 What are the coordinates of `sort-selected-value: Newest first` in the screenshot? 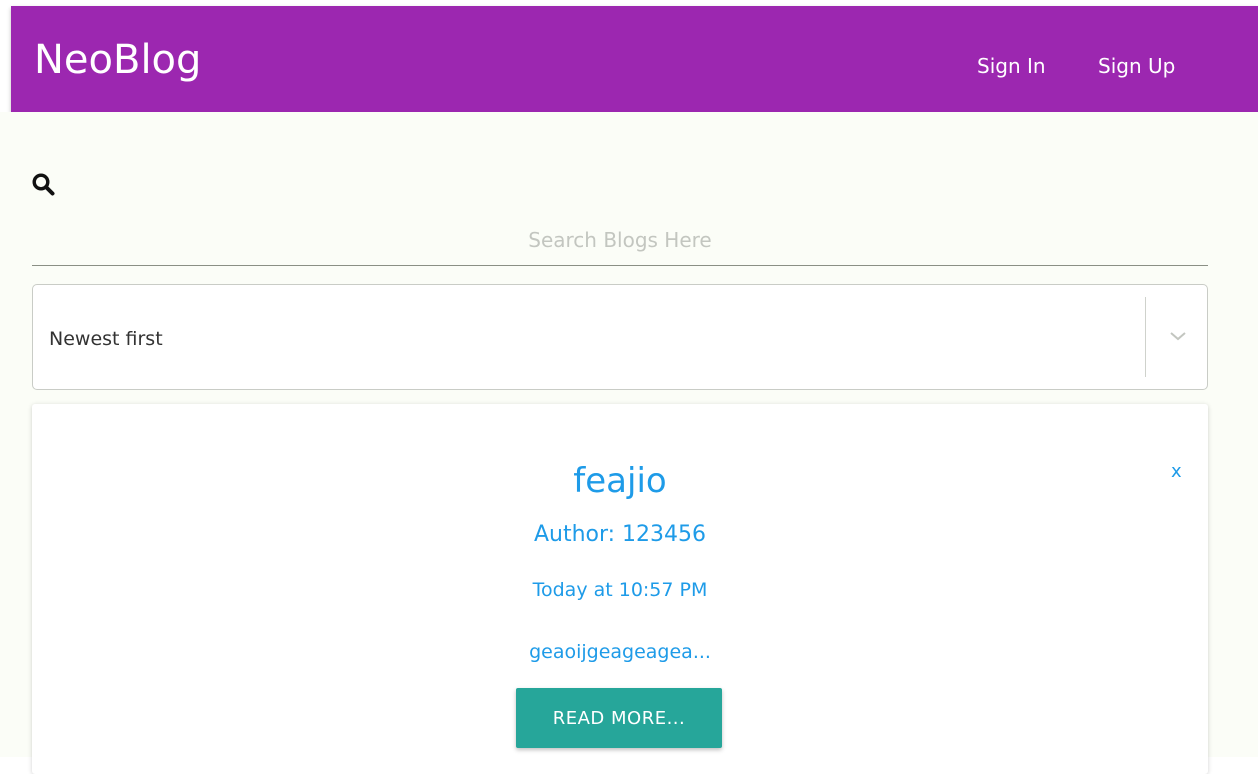 It's located at (106, 339).